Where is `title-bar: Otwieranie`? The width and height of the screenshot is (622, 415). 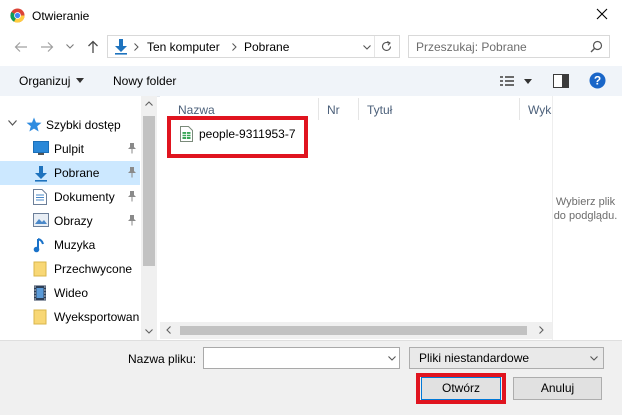 title-bar: Otwieranie is located at coordinates (311, 15).